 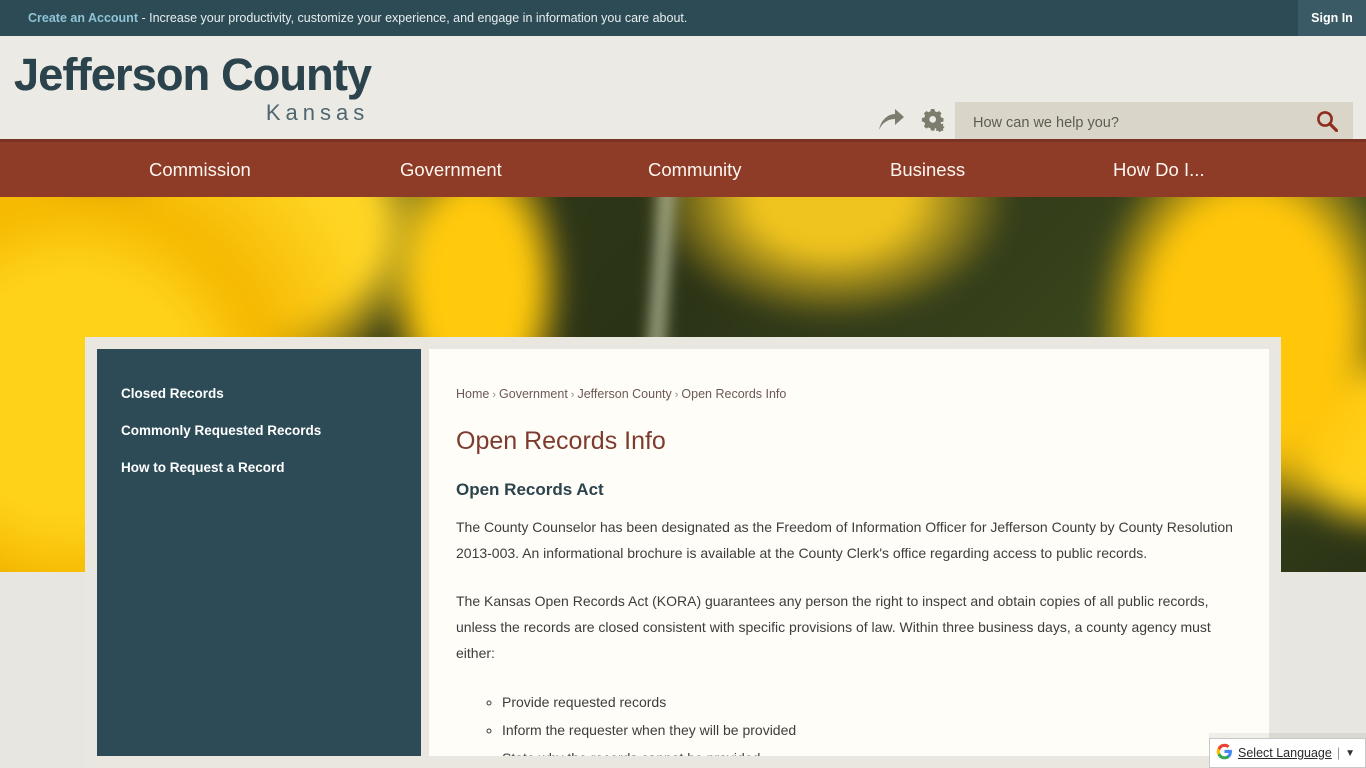 What do you see at coordinates (1224, 753) in the screenshot?
I see `google-g-icon` at bounding box center [1224, 753].